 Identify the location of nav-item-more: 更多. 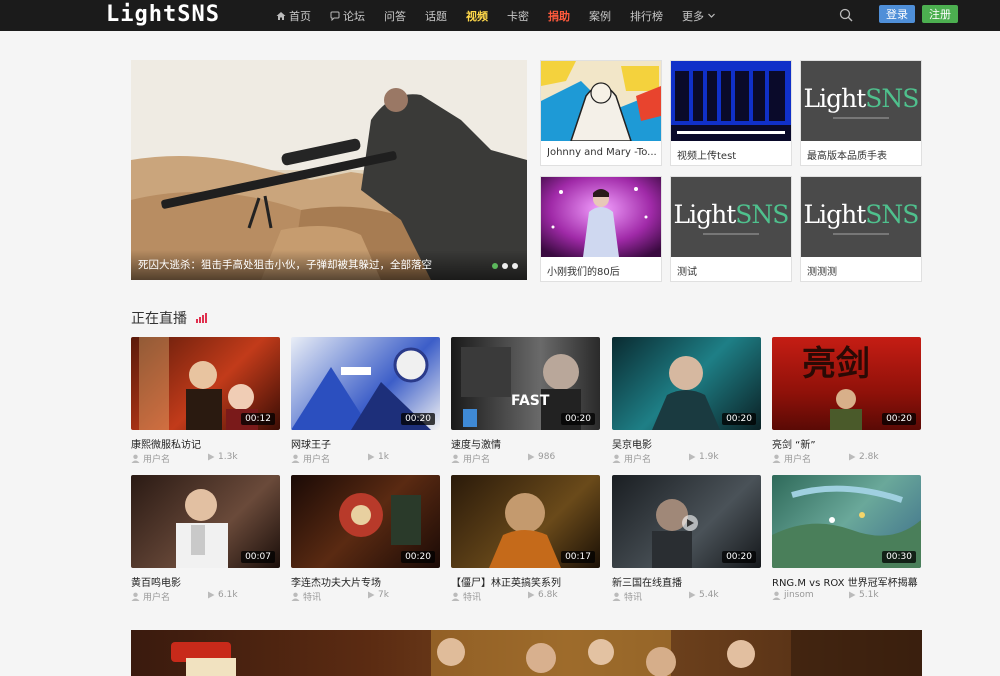
(699, 16).